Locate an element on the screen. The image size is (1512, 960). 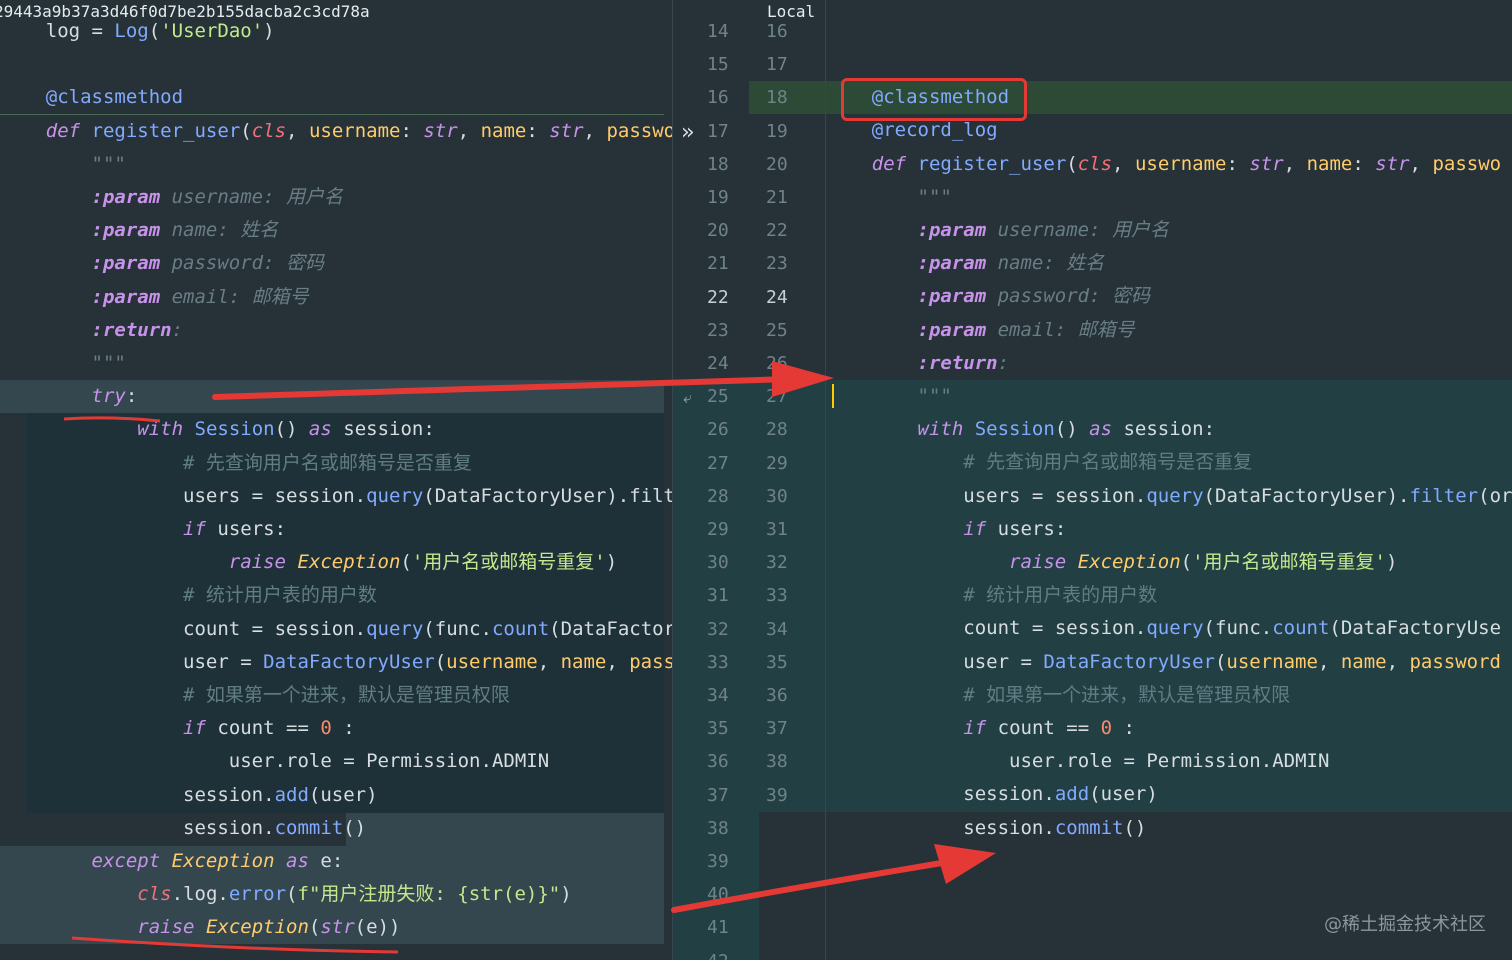
left-line-number: 27 is located at coordinates (718, 463).